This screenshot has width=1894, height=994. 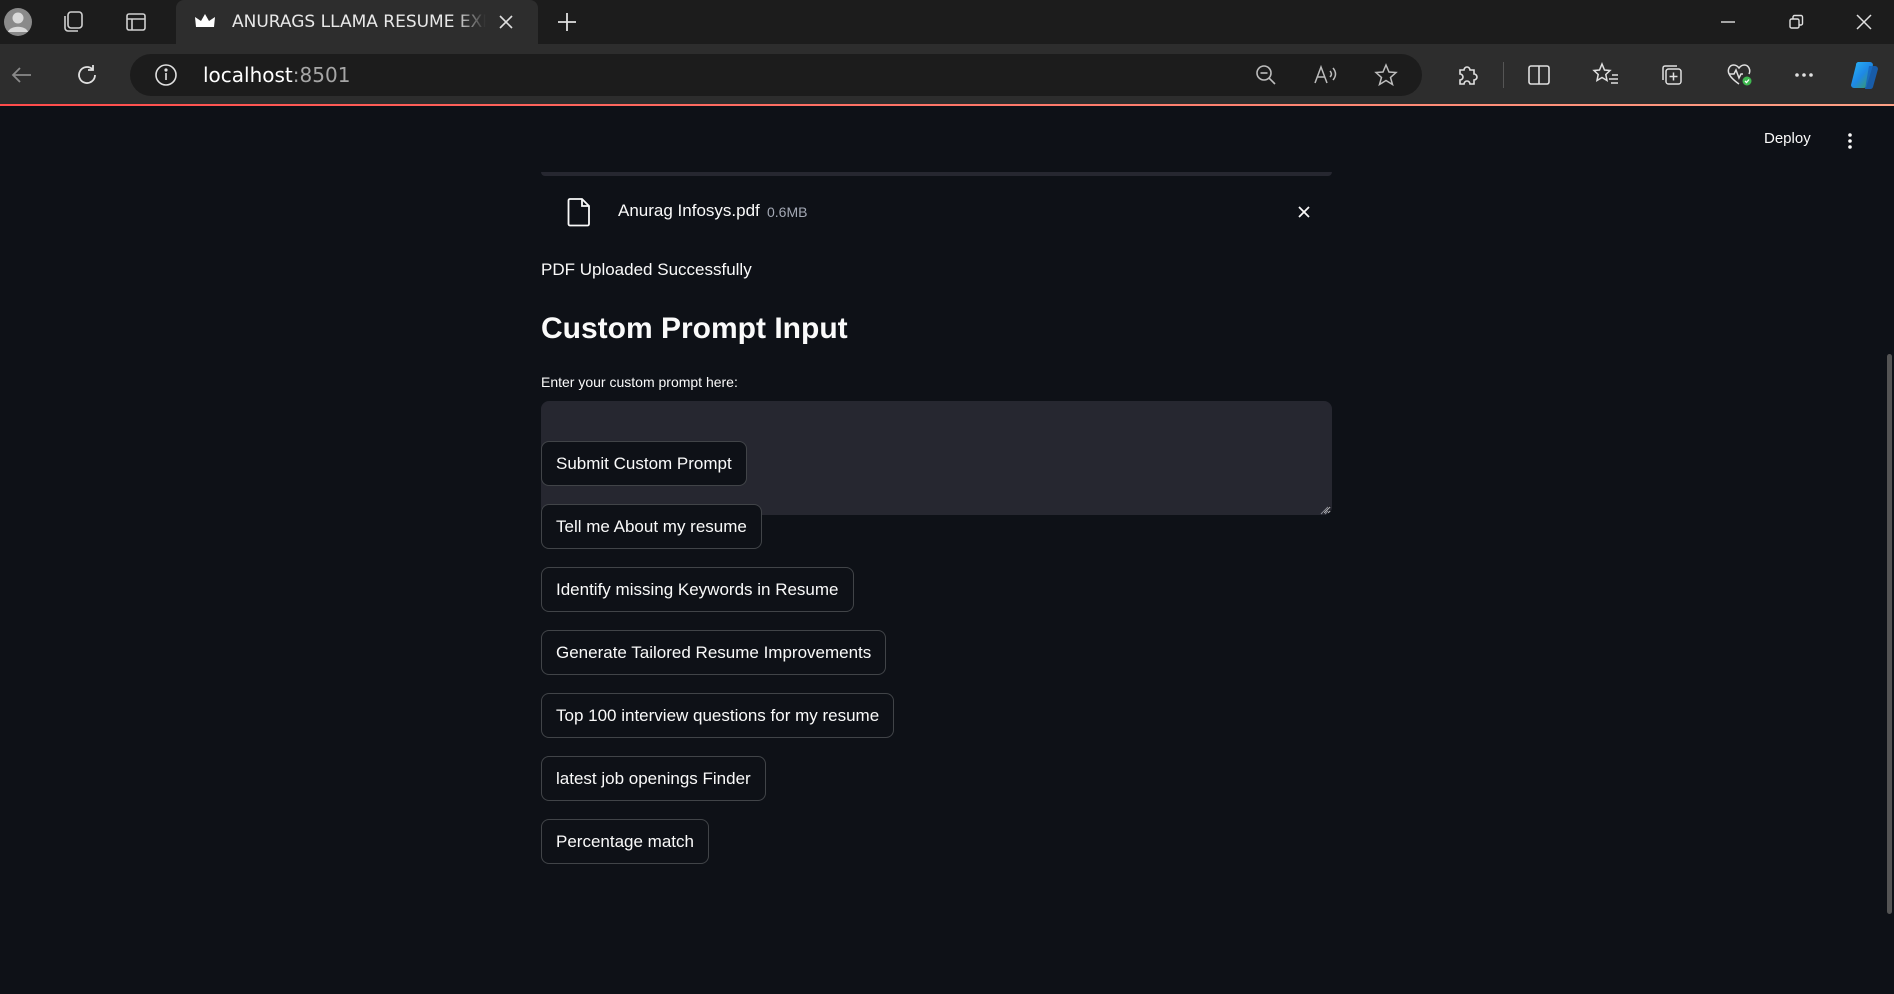 I want to click on file-name: Anurag Infosys.pdf, so click(x=689, y=210).